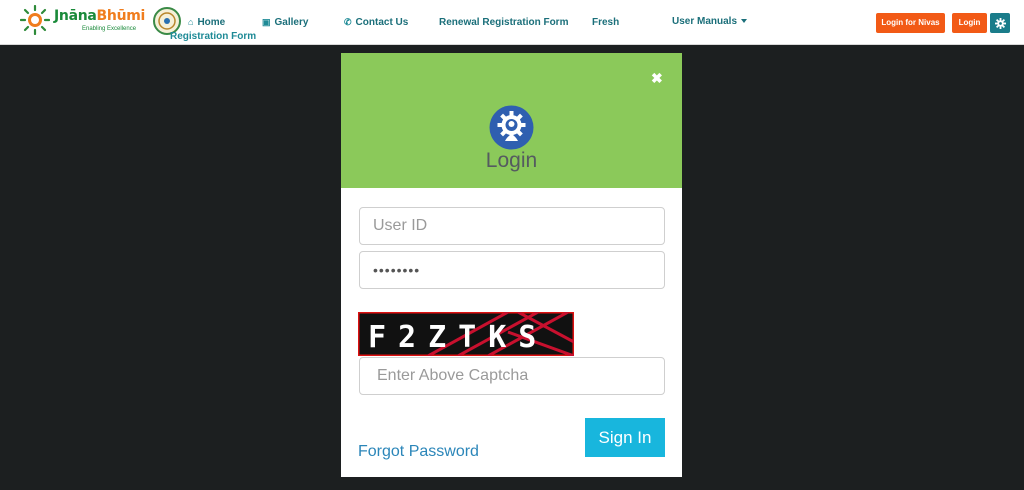  What do you see at coordinates (503, 22) in the screenshot?
I see `nav-renewal-registration: Renewal Registration Form` at bounding box center [503, 22].